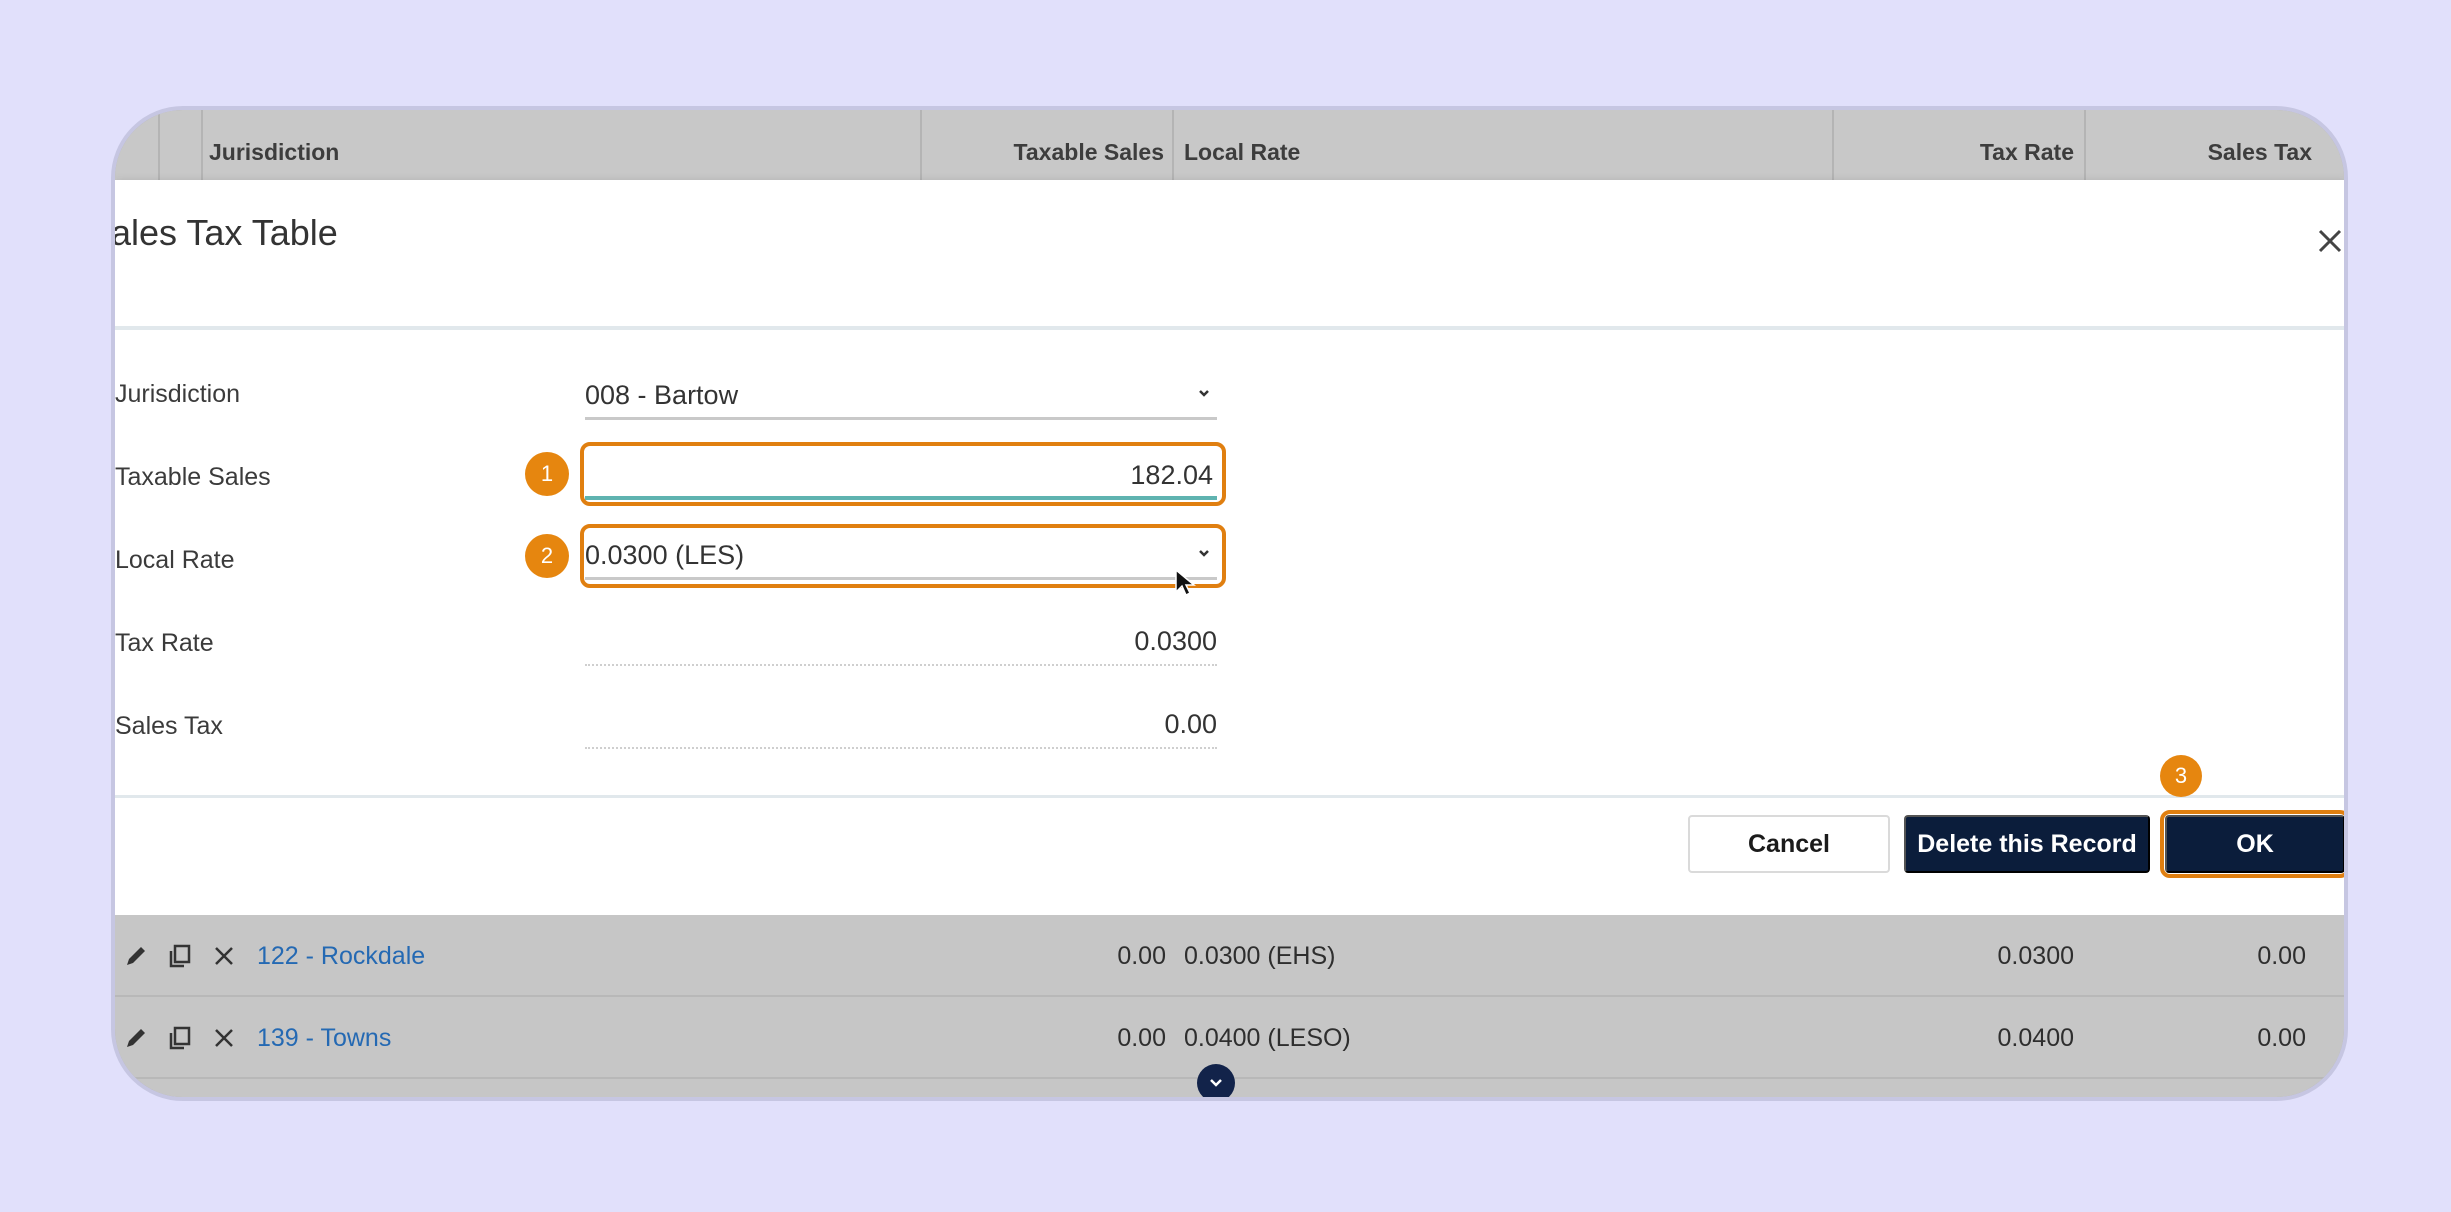 This screenshot has height=1212, width=2451. What do you see at coordinates (547, 474) in the screenshot?
I see `step-1-badge: 1` at bounding box center [547, 474].